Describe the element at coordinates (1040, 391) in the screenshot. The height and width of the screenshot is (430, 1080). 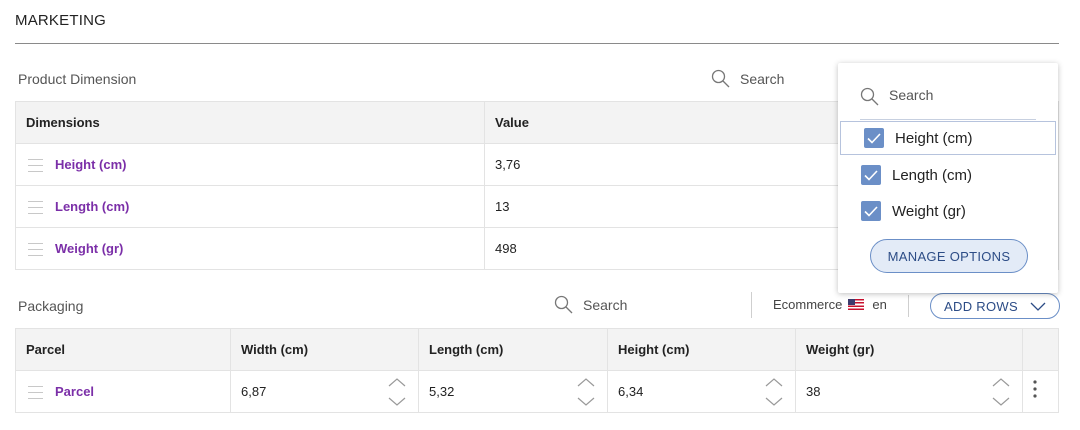
I see `row-actions` at that location.